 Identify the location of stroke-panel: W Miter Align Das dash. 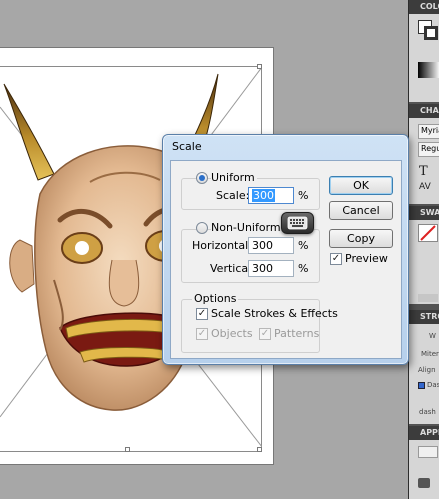
(424, 374).